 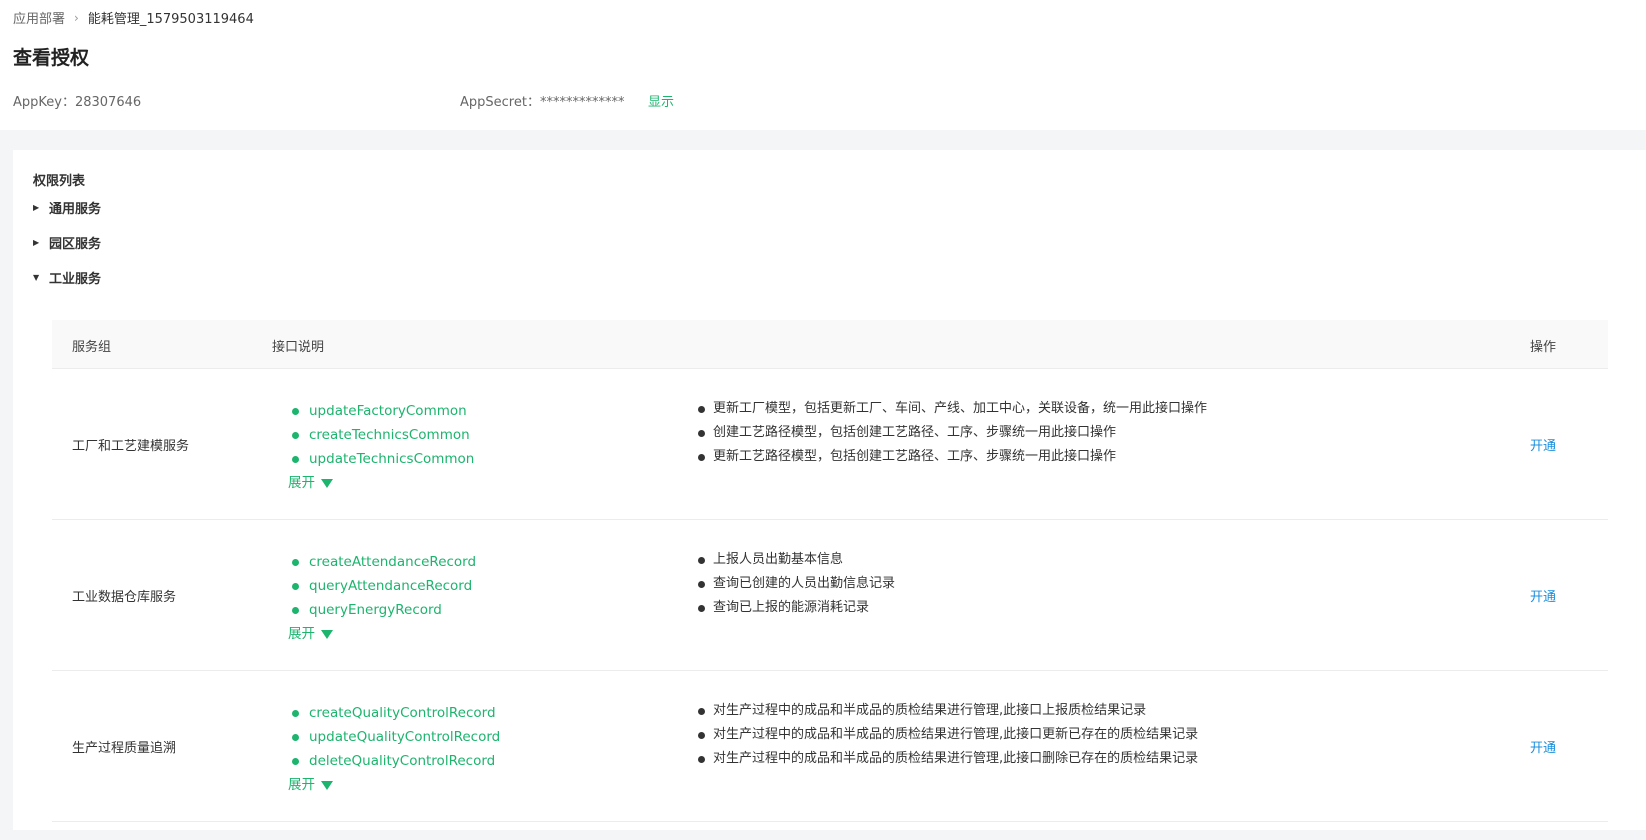 I want to click on description-list: 上报人员出勤基本信息 查询已创建的人员出勤信息记录 查询已上报的能源消耗记录, so click(x=795, y=584).